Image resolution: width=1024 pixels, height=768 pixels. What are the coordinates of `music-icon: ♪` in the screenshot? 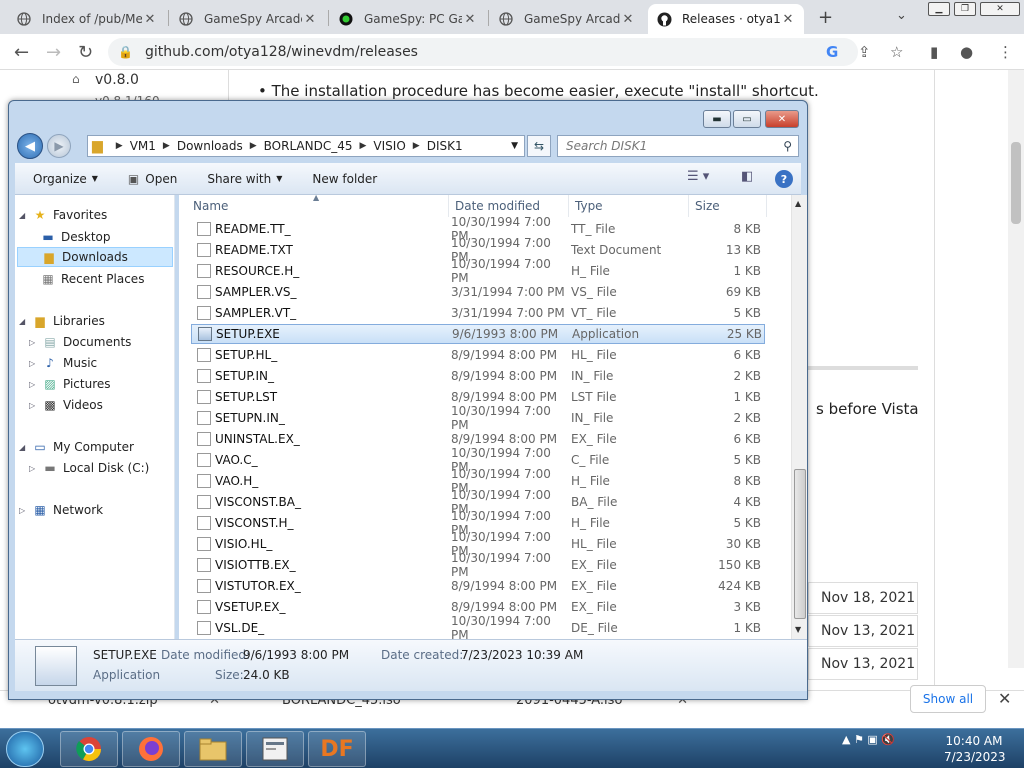 It's located at (50, 363).